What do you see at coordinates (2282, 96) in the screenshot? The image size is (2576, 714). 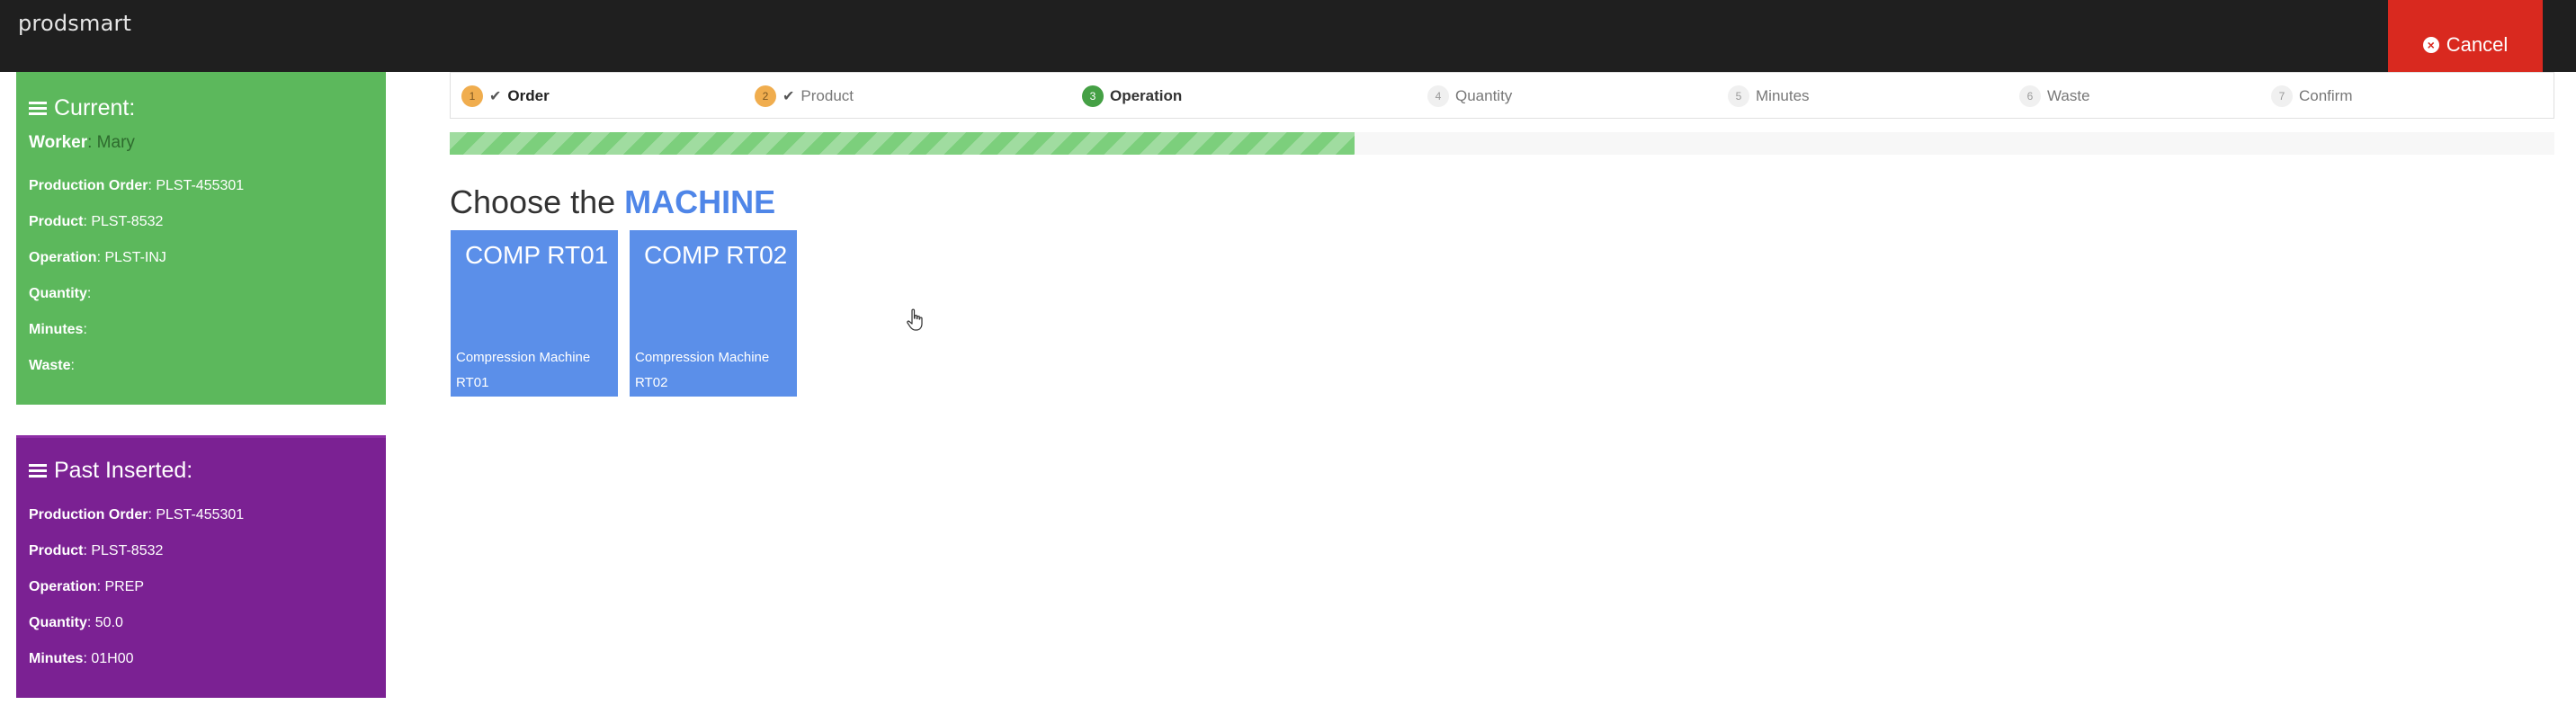 I see `step-number: 7` at bounding box center [2282, 96].